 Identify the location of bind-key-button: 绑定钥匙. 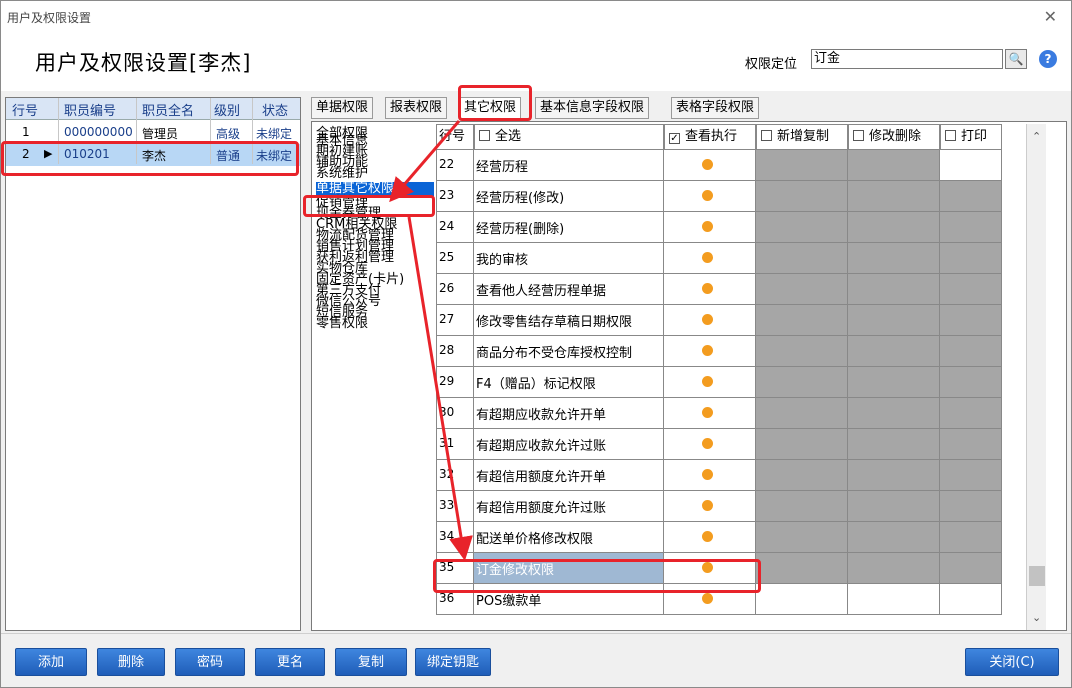
(453, 662).